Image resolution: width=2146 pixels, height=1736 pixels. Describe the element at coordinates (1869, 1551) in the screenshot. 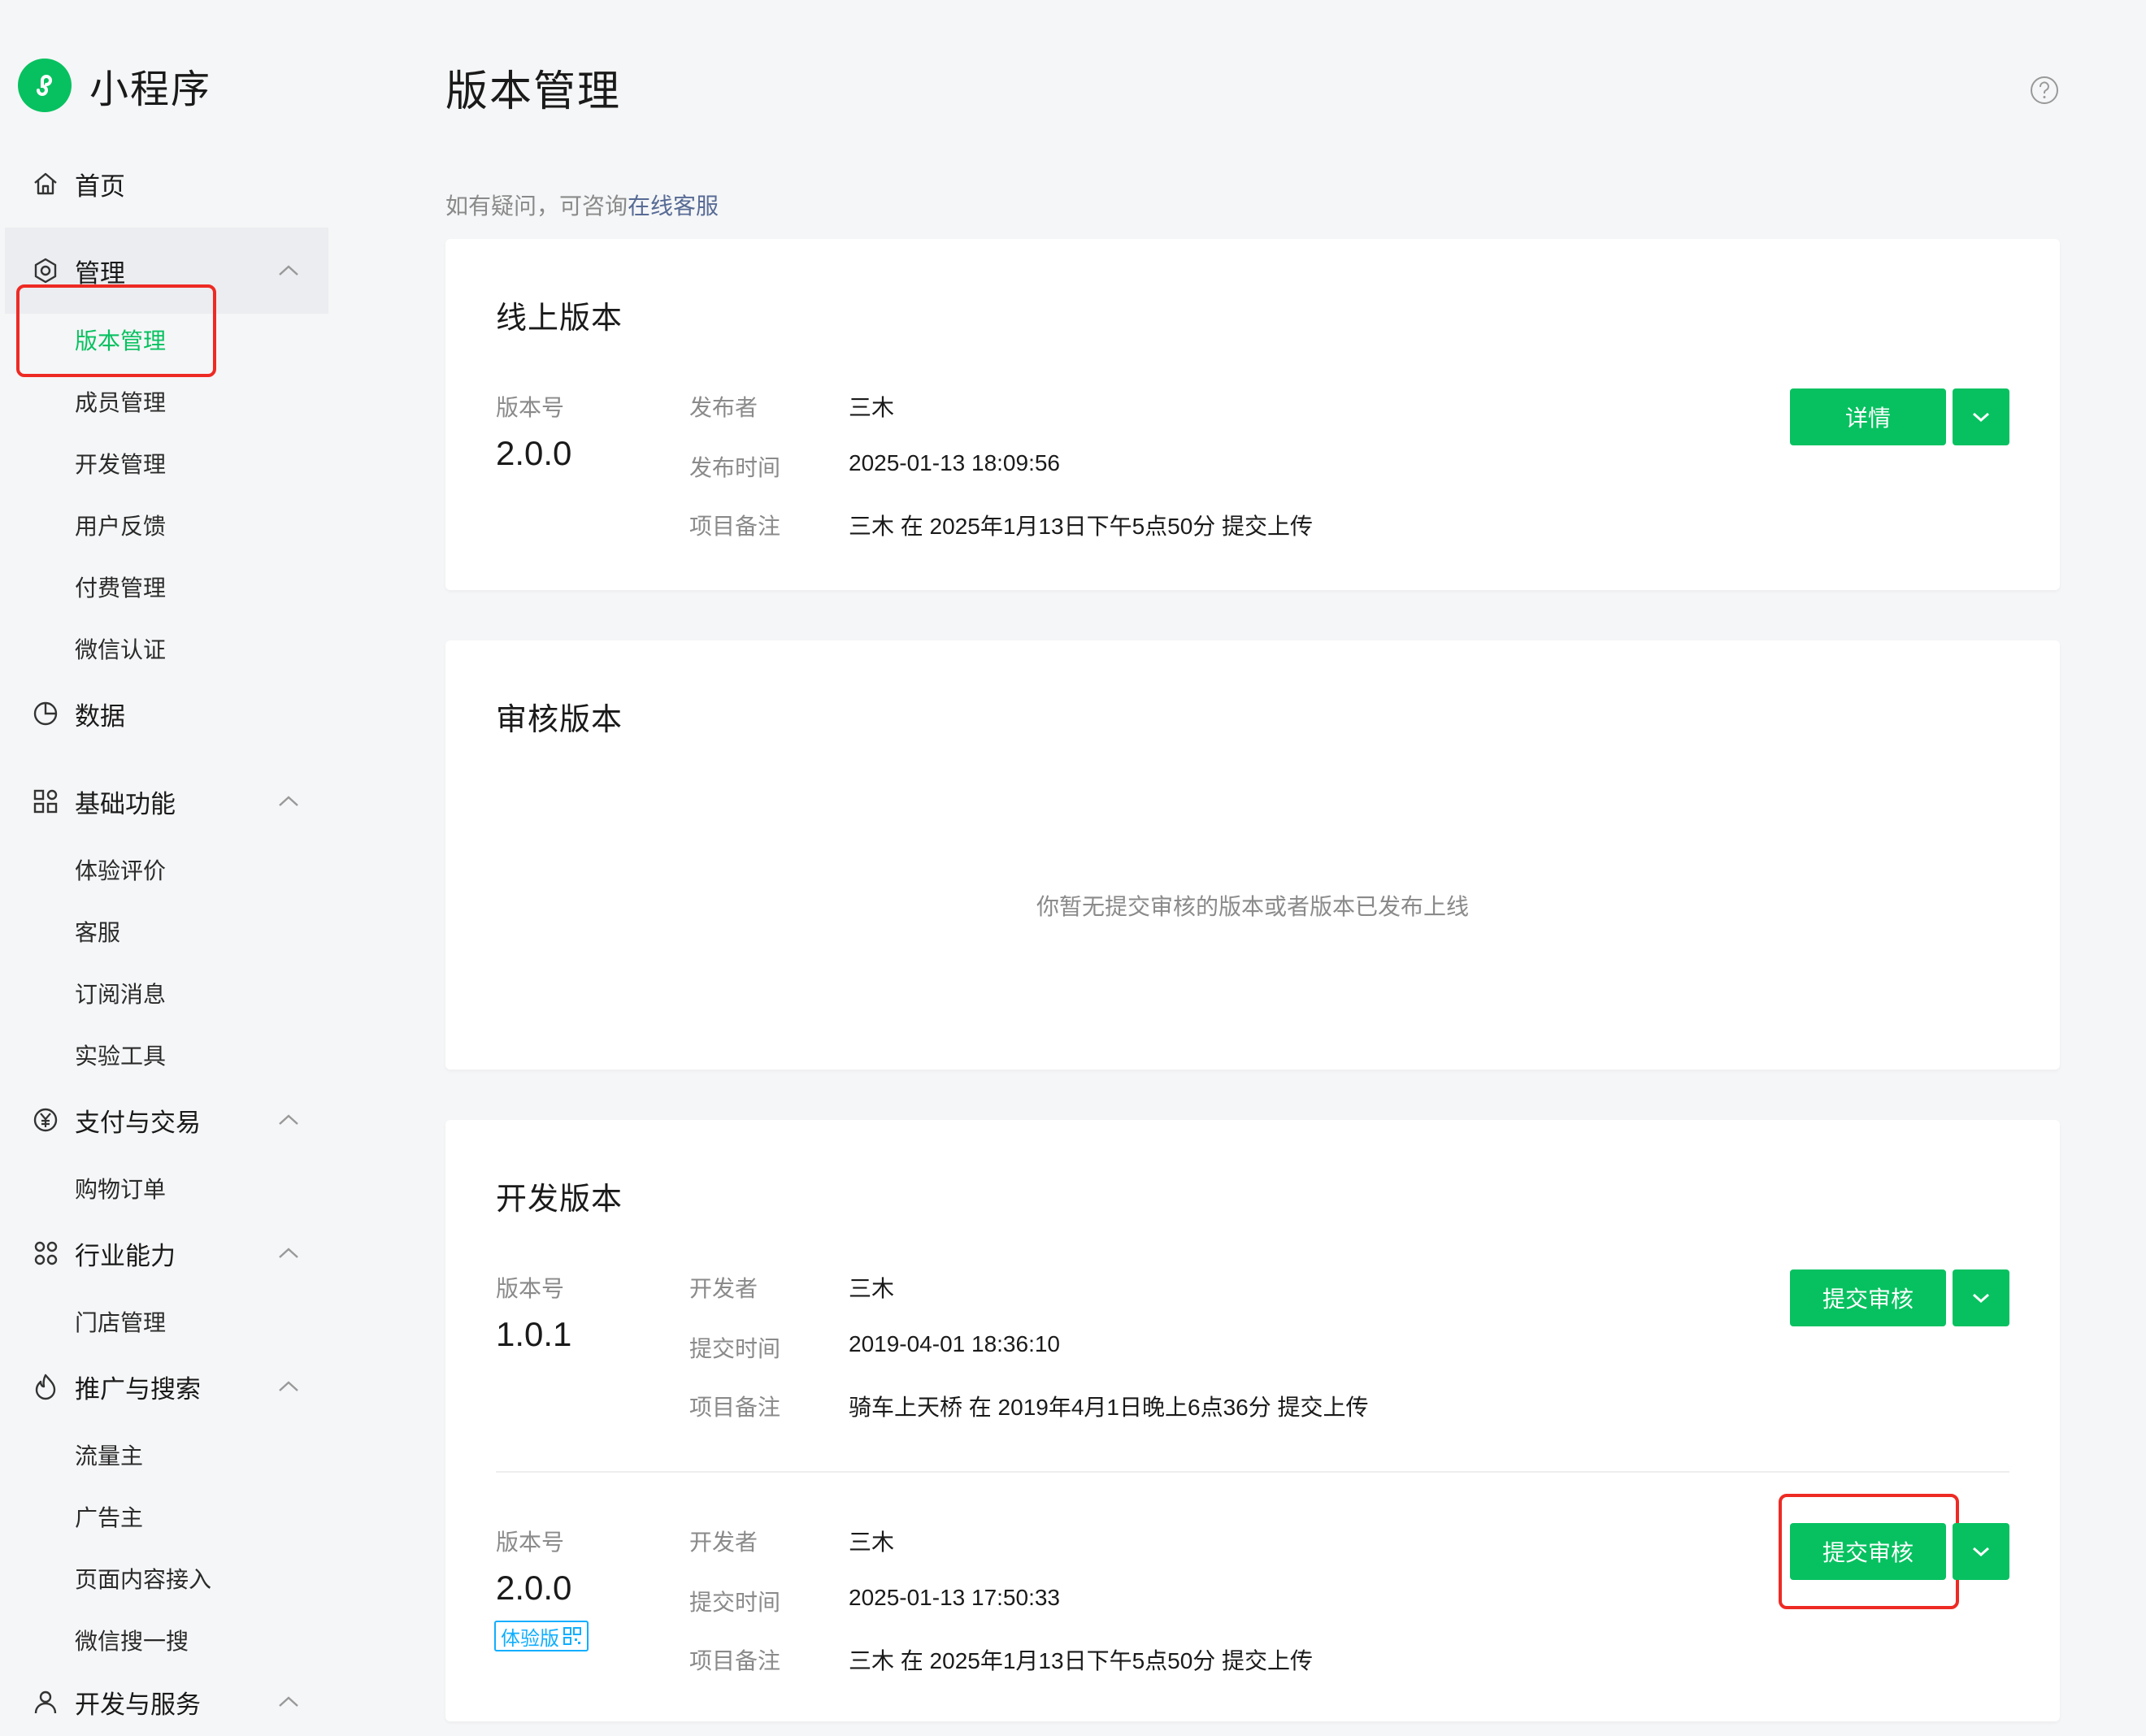

I see `highlight-box-submit-review` at that location.